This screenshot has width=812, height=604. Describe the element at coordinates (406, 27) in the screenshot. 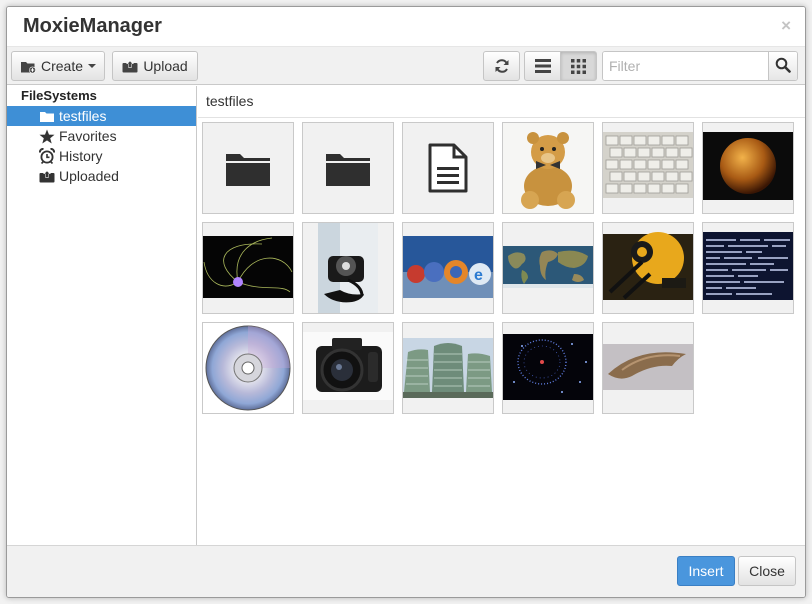

I see `title-bar: MoxieManager ×` at that location.